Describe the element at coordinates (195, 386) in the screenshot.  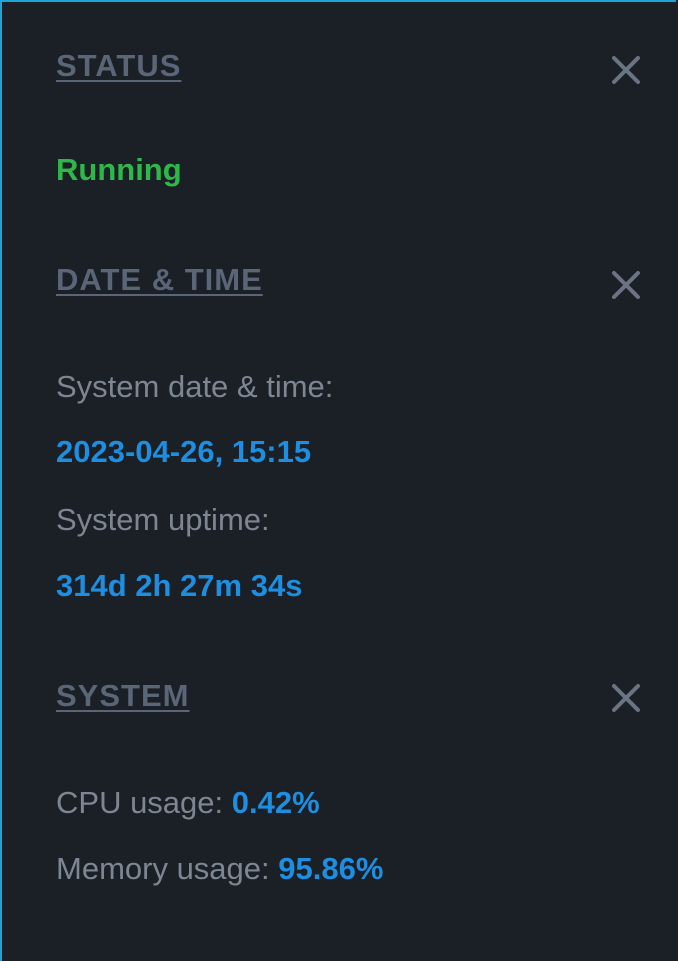
I see `system-date-label: System date & time:` at that location.